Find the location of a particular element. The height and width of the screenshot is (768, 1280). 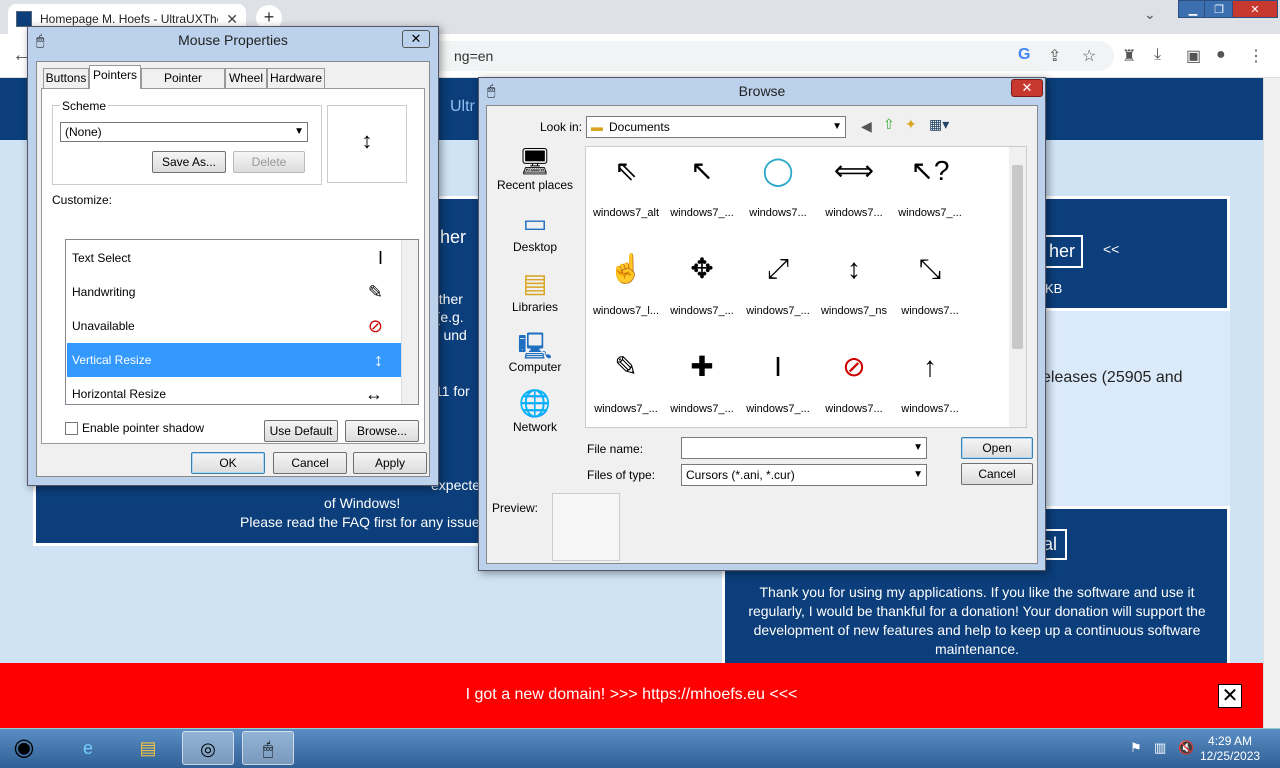

tab-wheel: Wheel is located at coordinates (246, 78).